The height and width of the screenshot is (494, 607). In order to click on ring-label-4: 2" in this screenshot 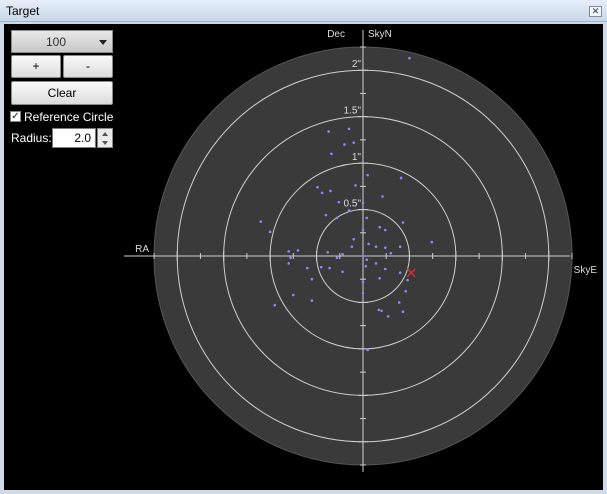, I will do `click(357, 64)`.